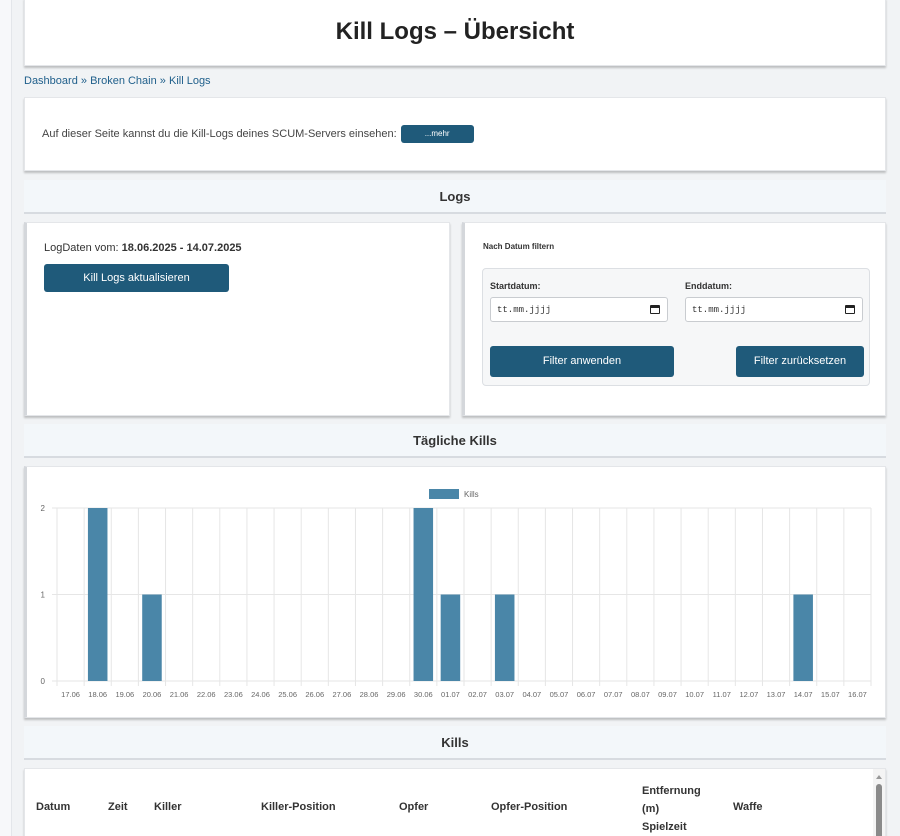 The height and width of the screenshot is (836, 900). I want to click on chart-x-tick-label: 23.06, so click(233, 694).